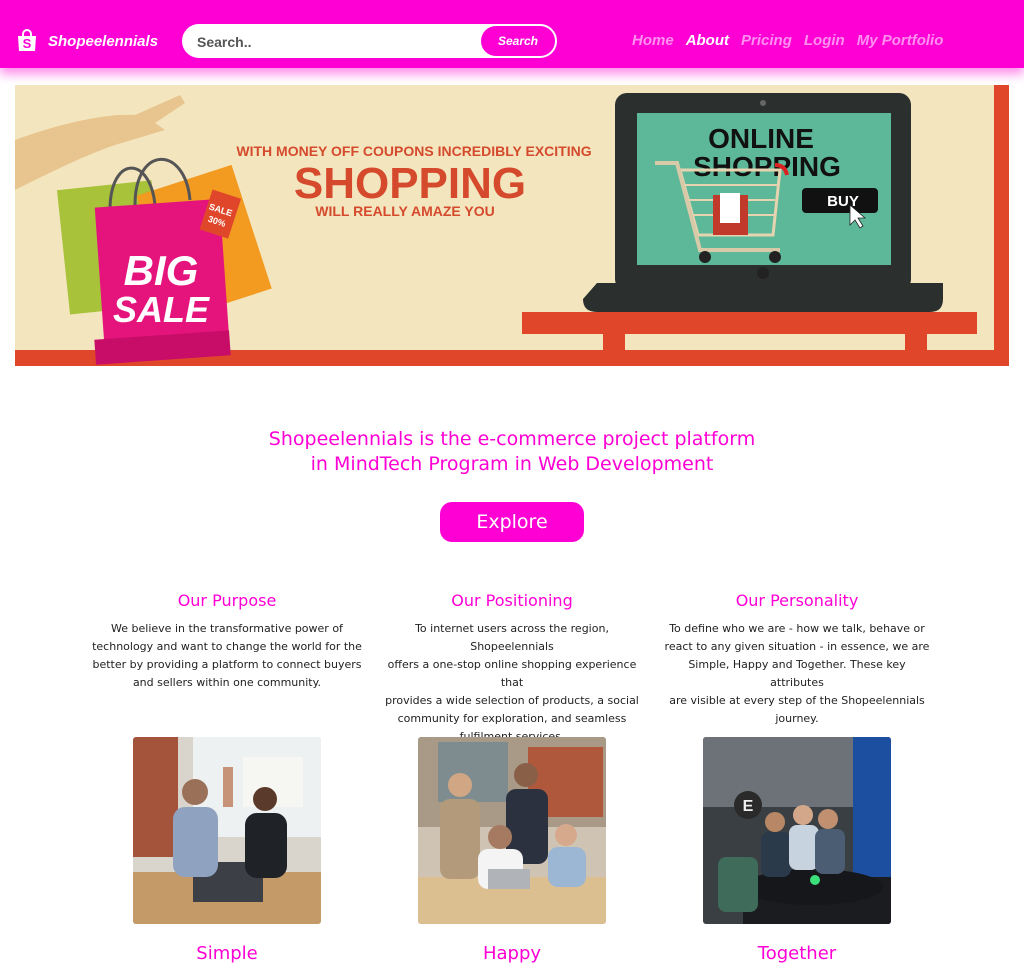 This screenshot has width=1024, height=972. Describe the element at coordinates (512, 522) in the screenshot. I see `explore-button: Explore` at that location.